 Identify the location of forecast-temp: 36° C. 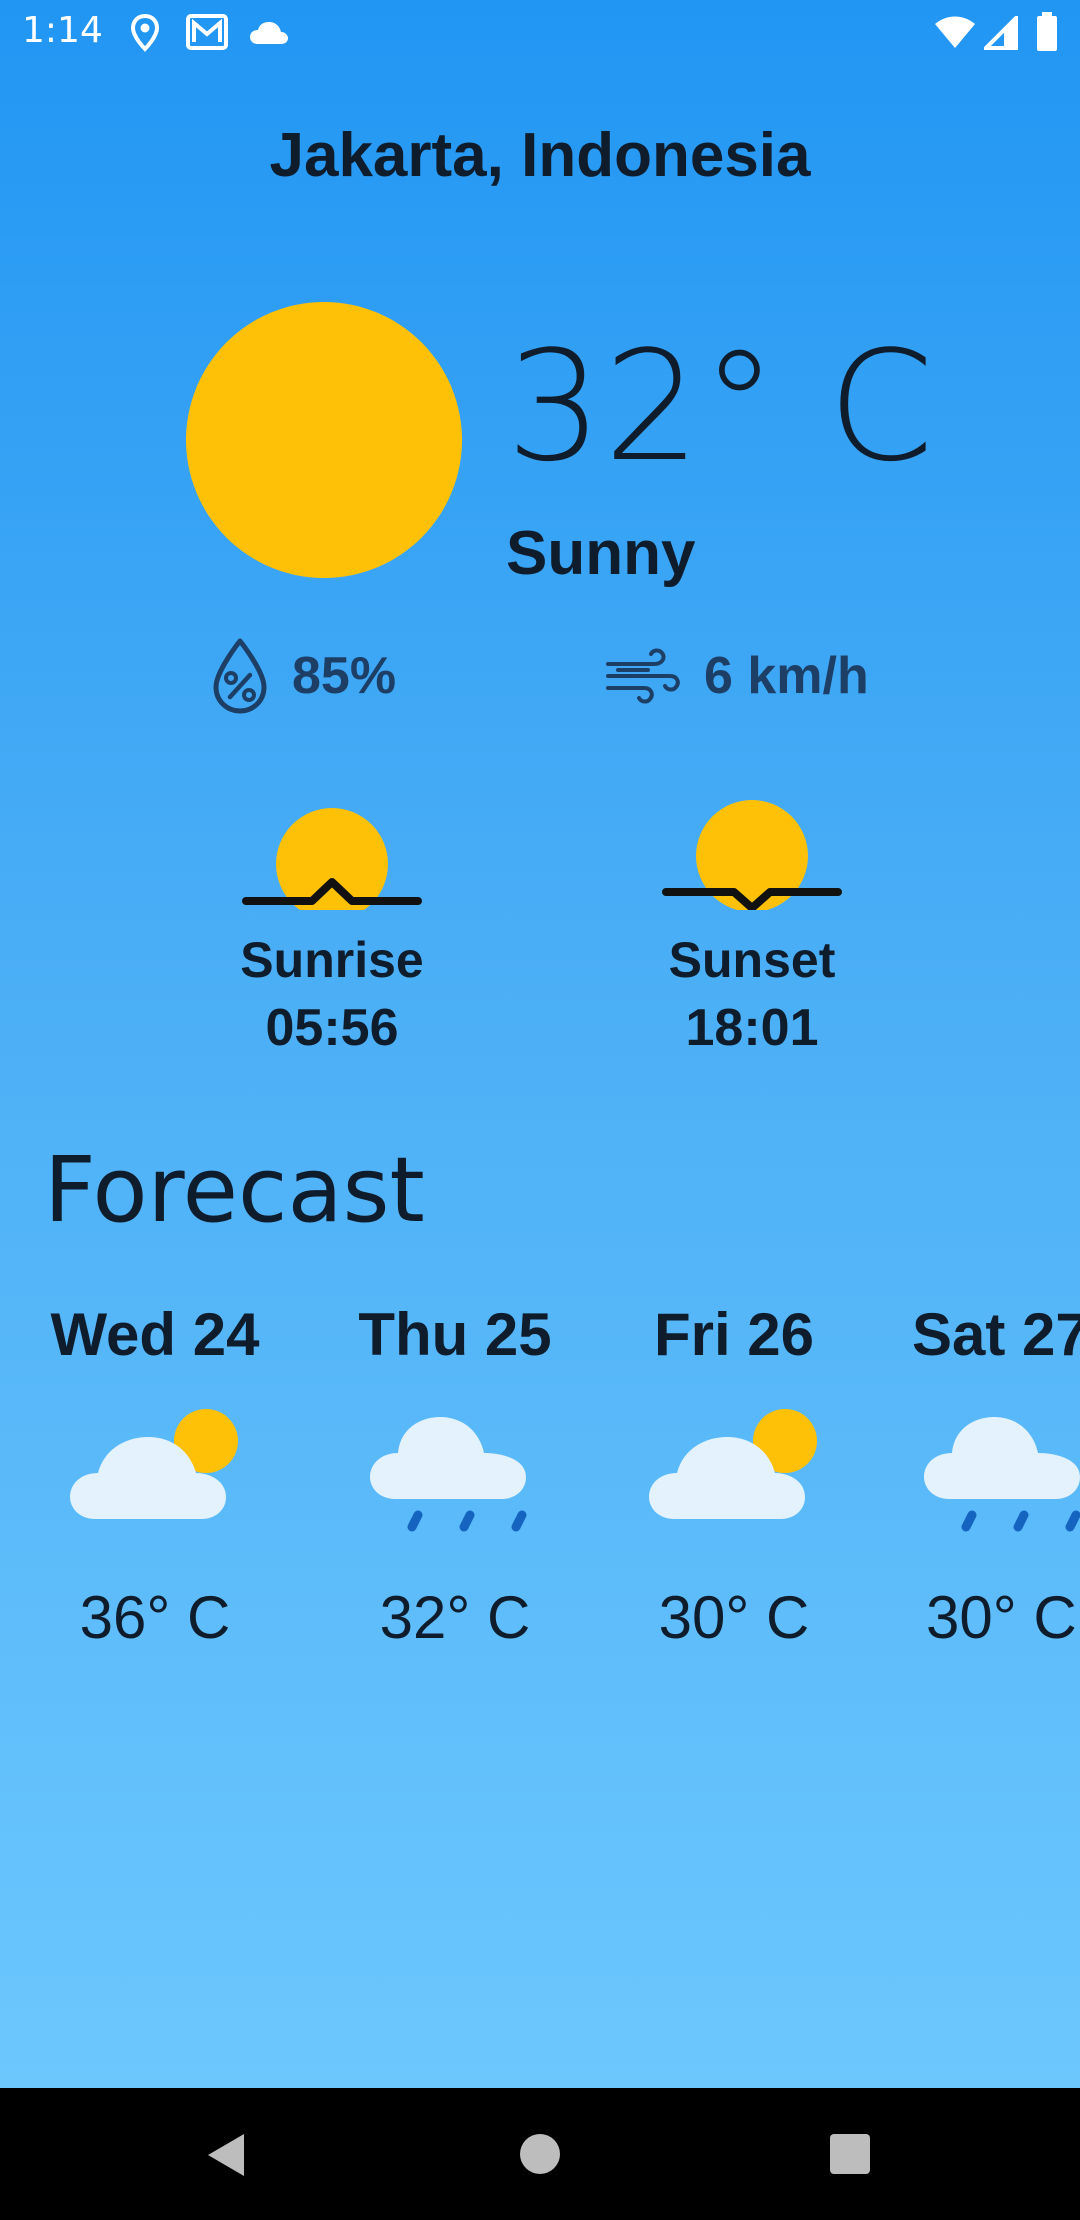
(155, 1617).